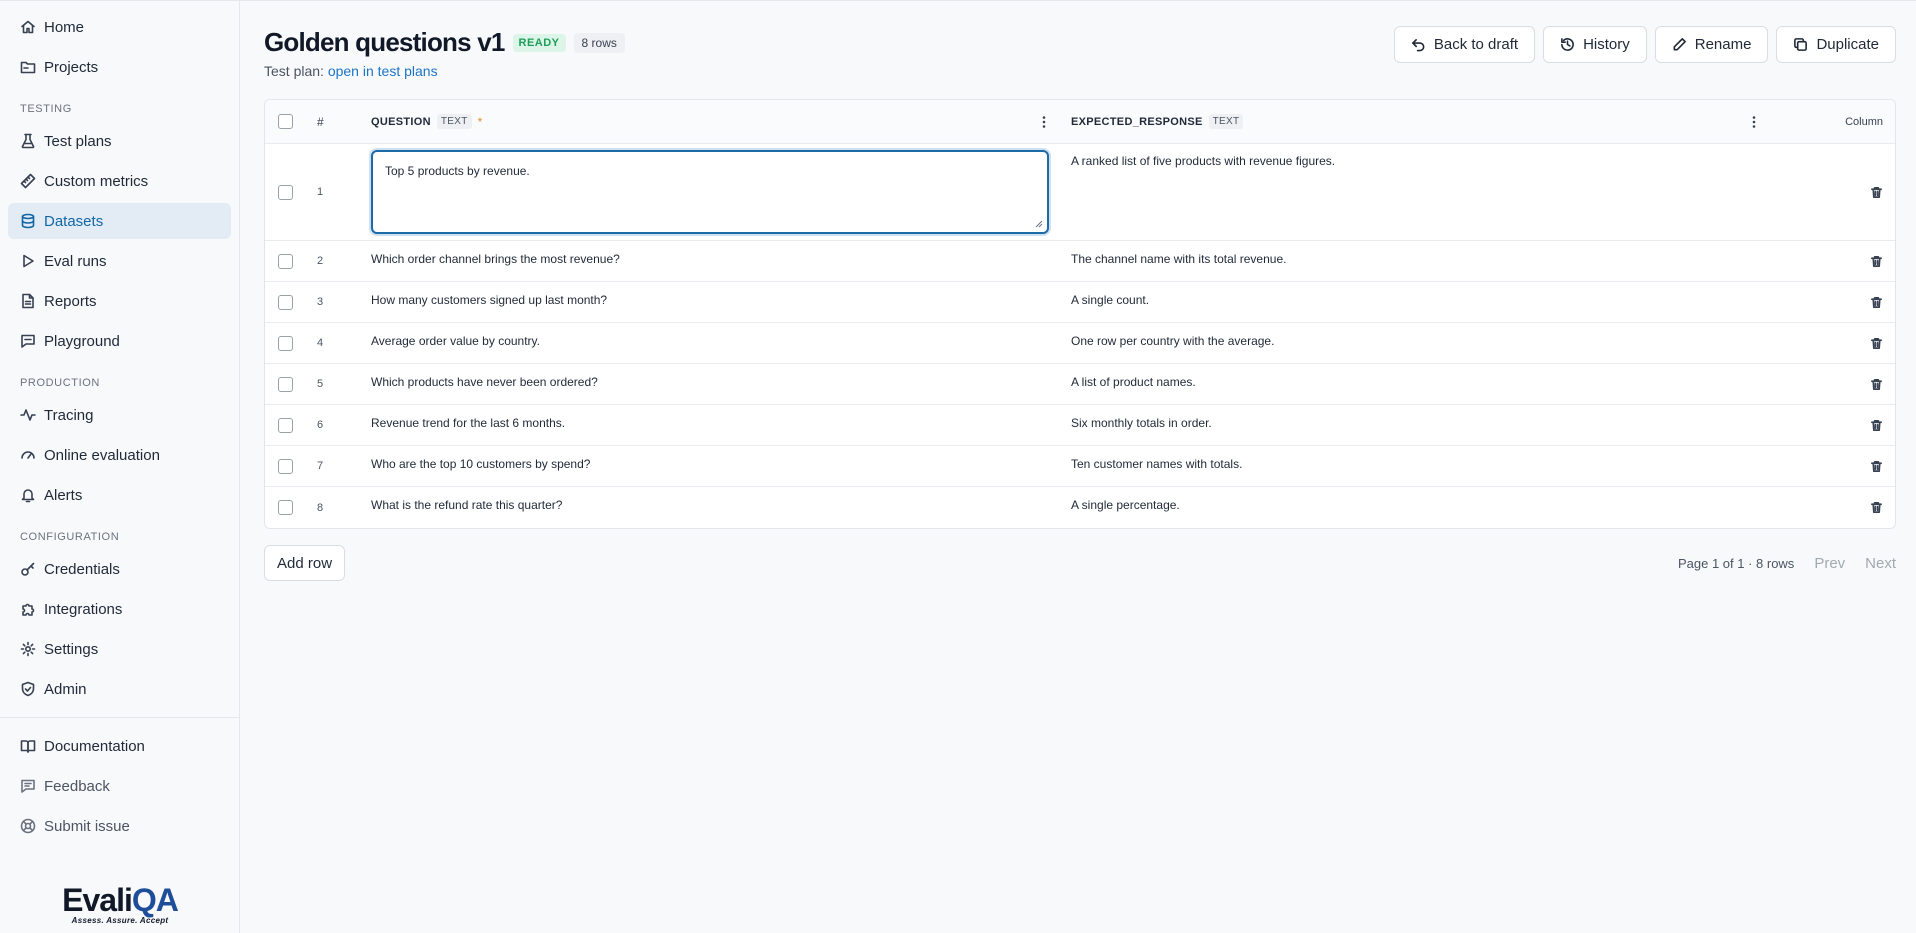 The image size is (1916, 933). Describe the element at coordinates (1416, 261) in the screenshot. I see `expected-response-cell: The channel name with its total revenue.` at that location.